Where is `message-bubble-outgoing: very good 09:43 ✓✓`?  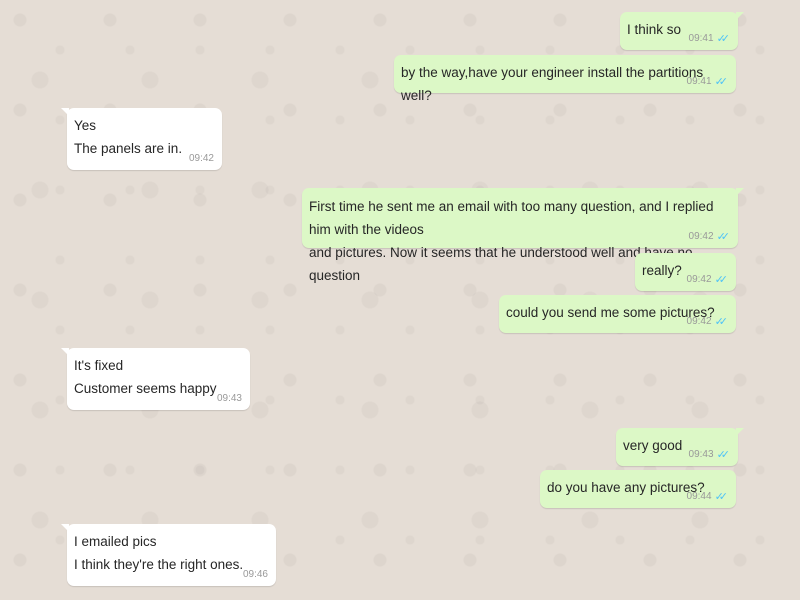
message-bubble-outgoing: very good 09:43 ✓✓ is located at coordinates (680, 447).